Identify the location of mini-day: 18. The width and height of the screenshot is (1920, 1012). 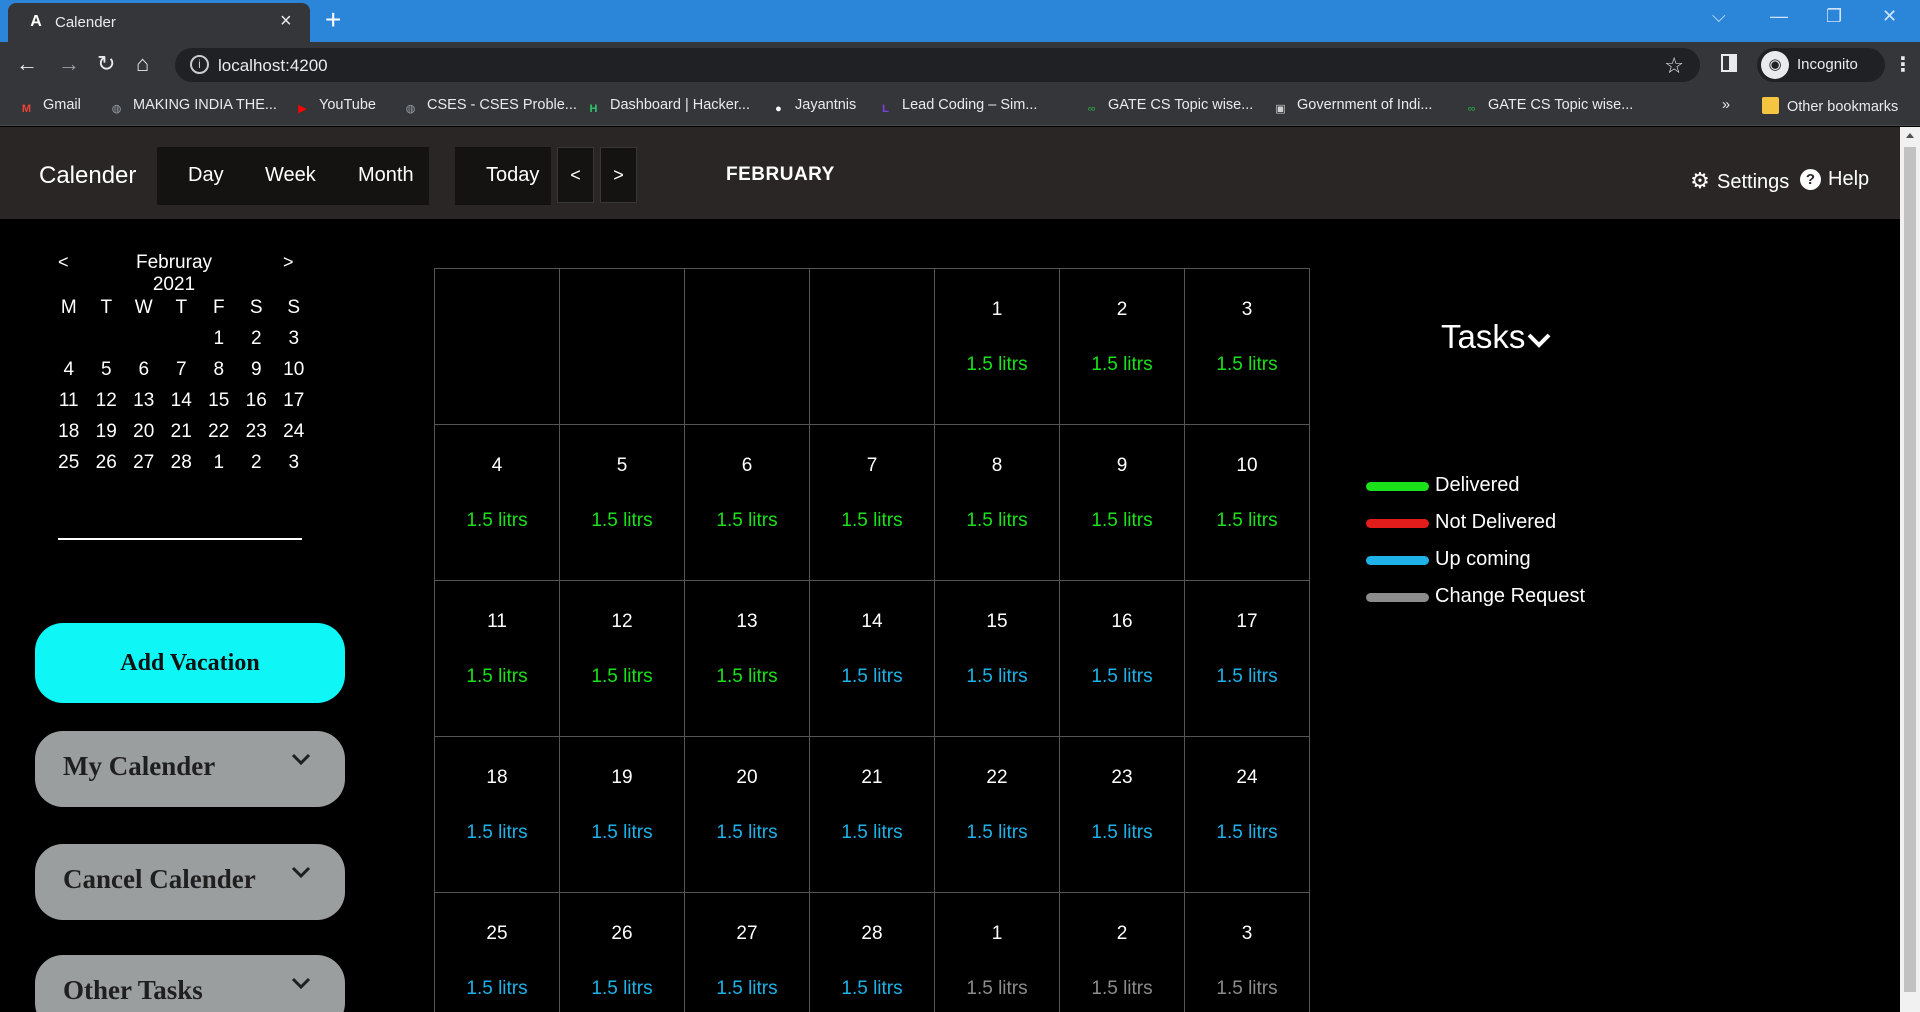
(69, 431).